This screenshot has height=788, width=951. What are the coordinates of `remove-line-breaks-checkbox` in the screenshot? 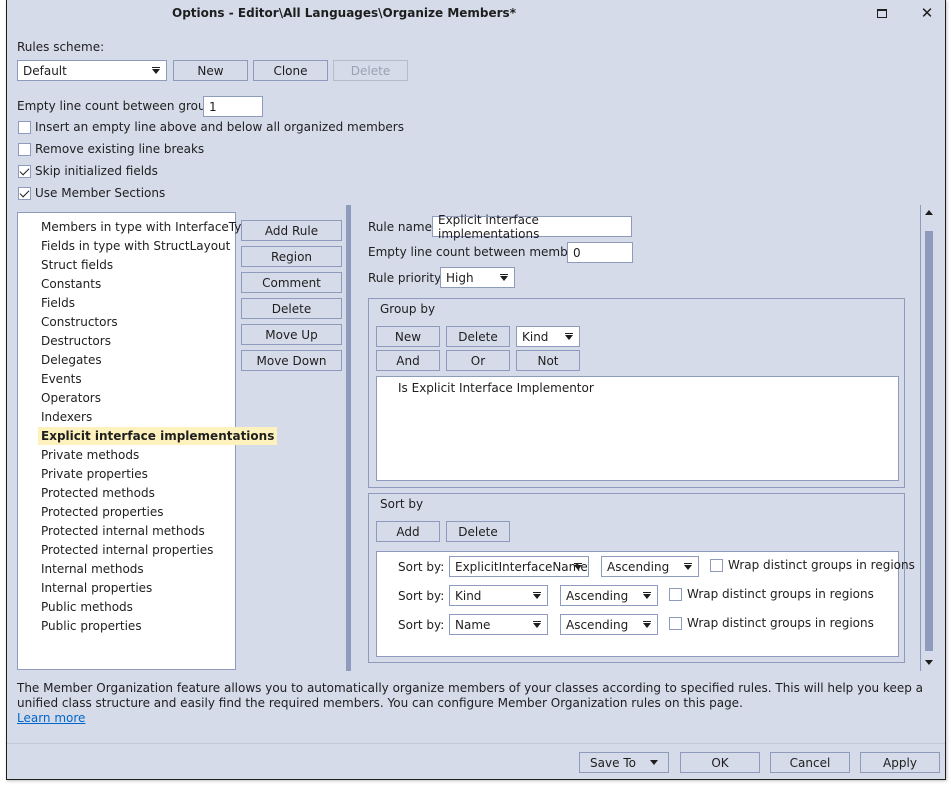 It's located at (24, 149).